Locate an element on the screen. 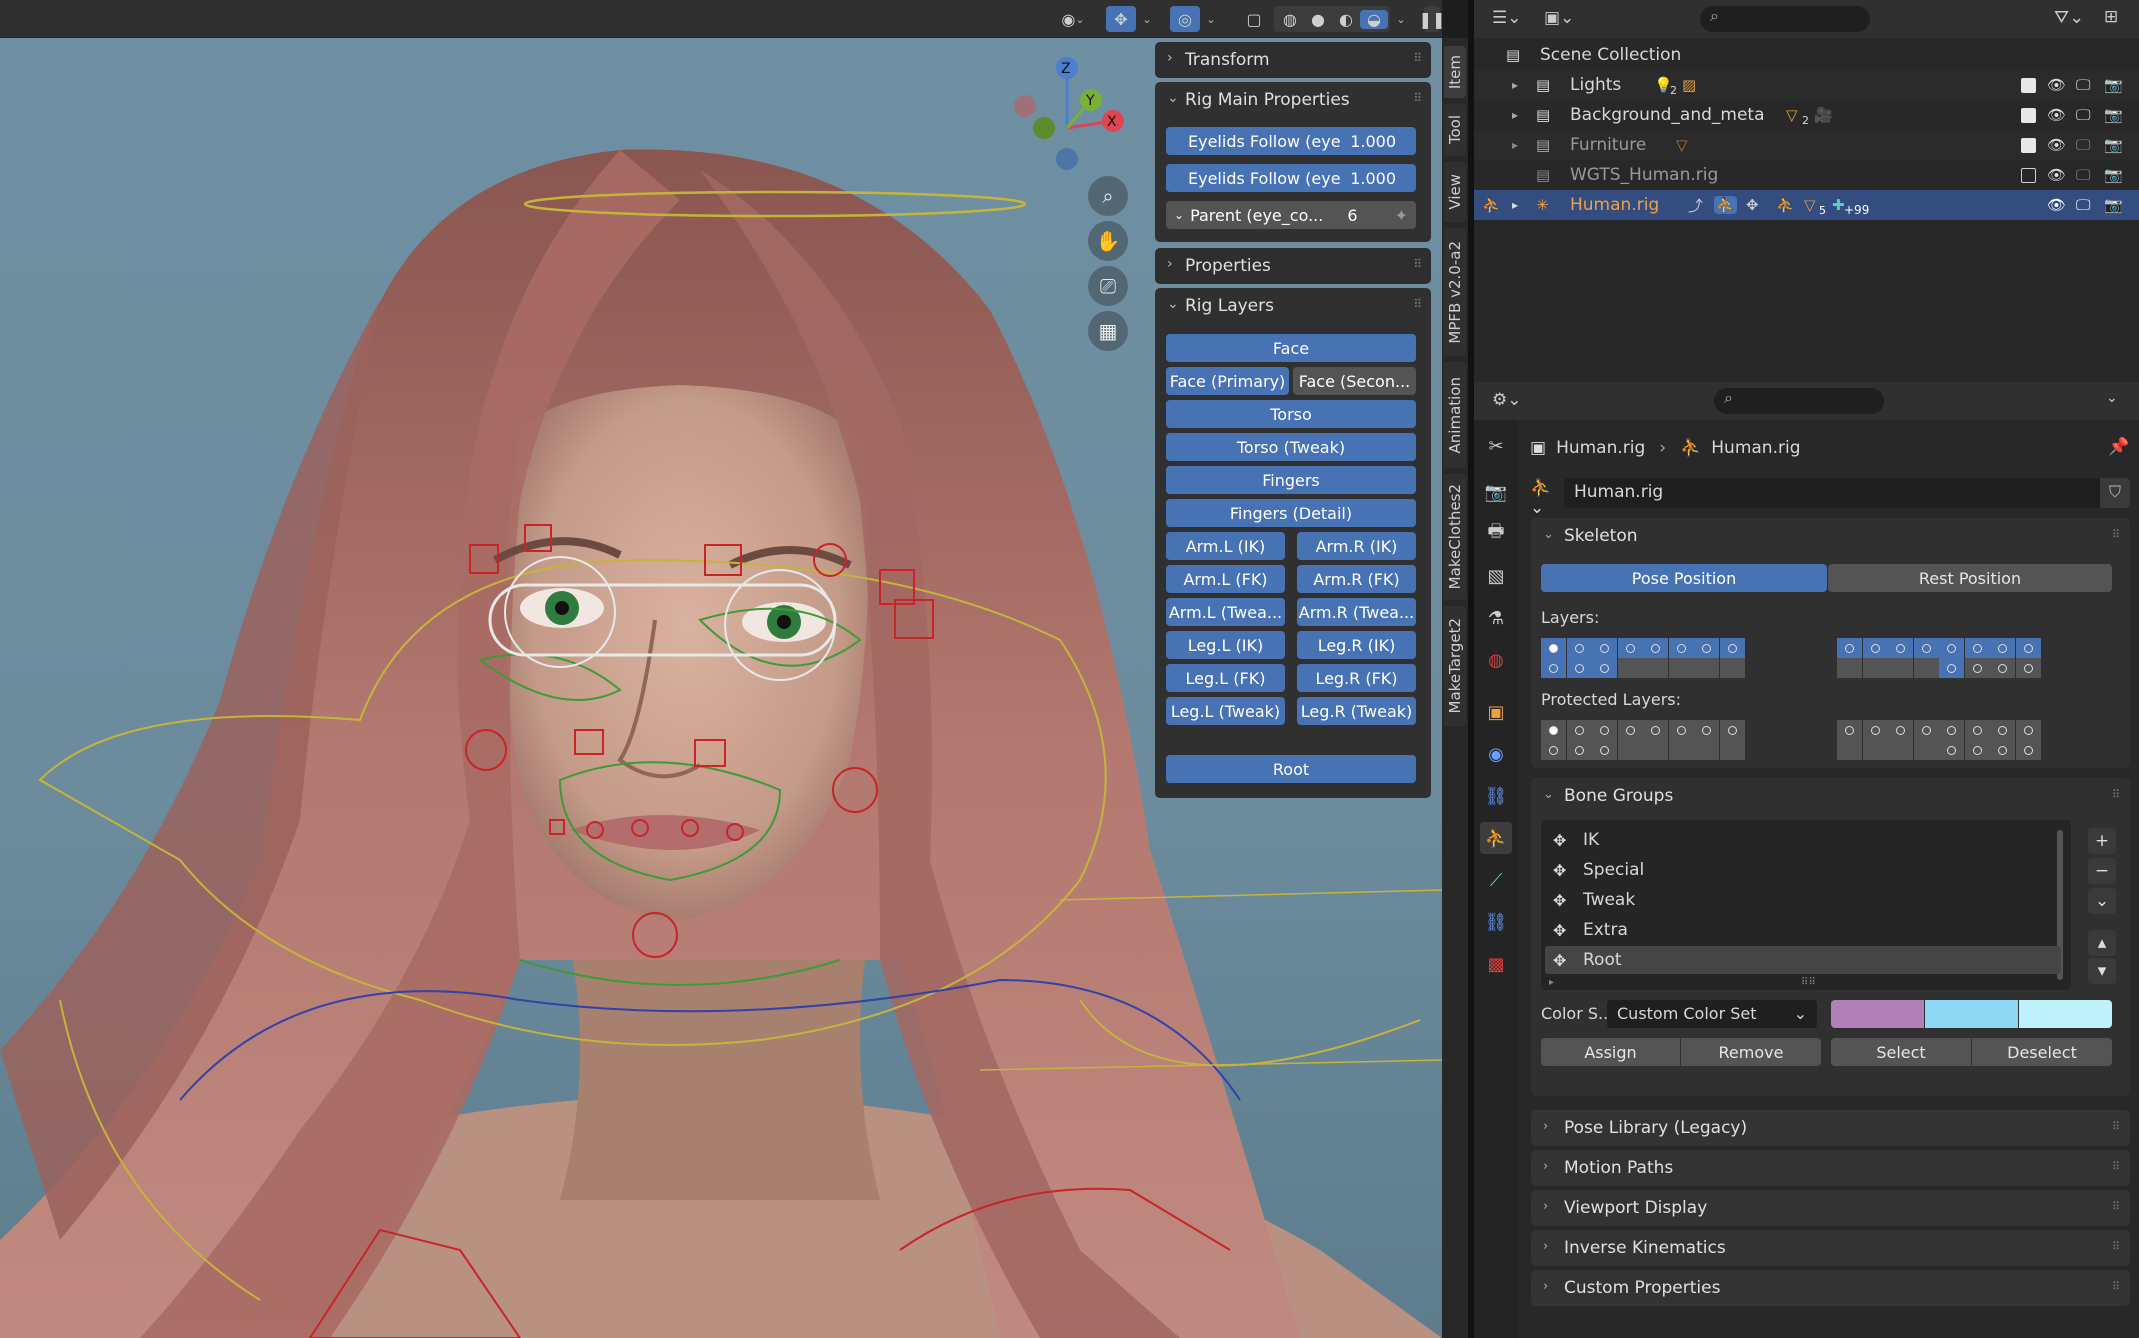 The width and height of the screenshot is (2139, 1338). bone-group-item: ✥ Special is located at coordinates (1803, 870).